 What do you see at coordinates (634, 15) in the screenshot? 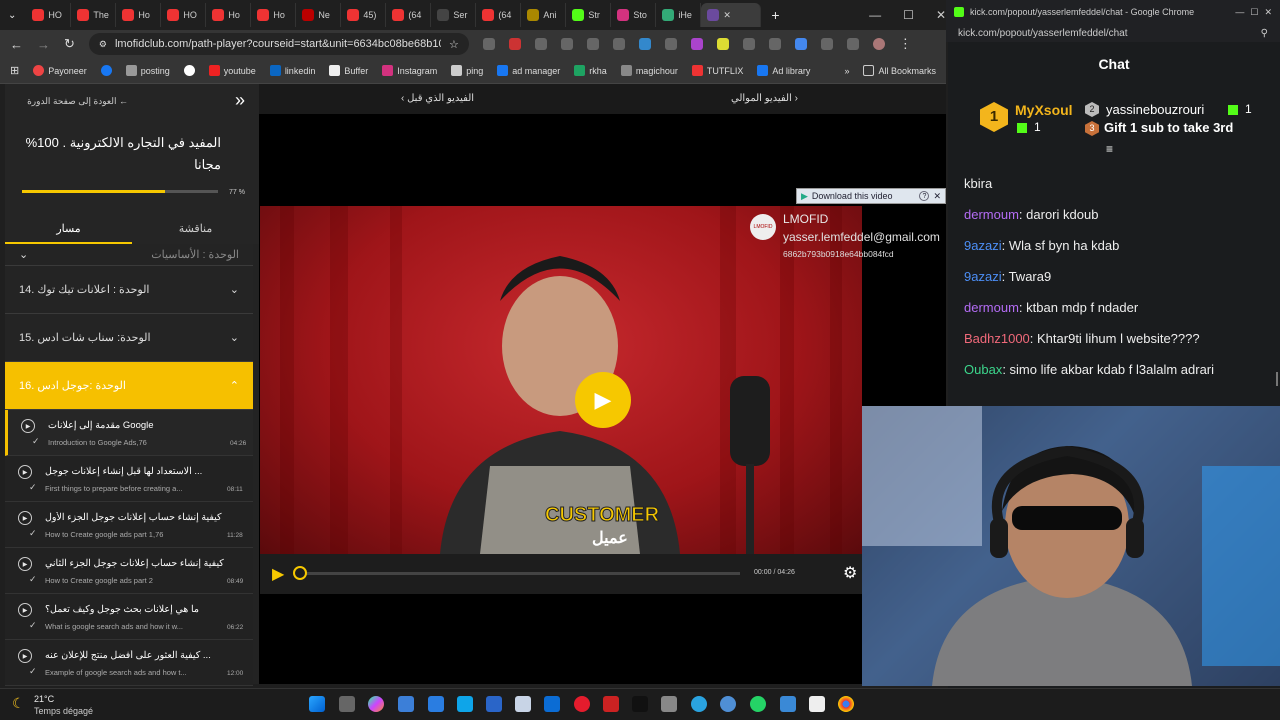
I see `tab: Sto` at bounding box center [634, 15].